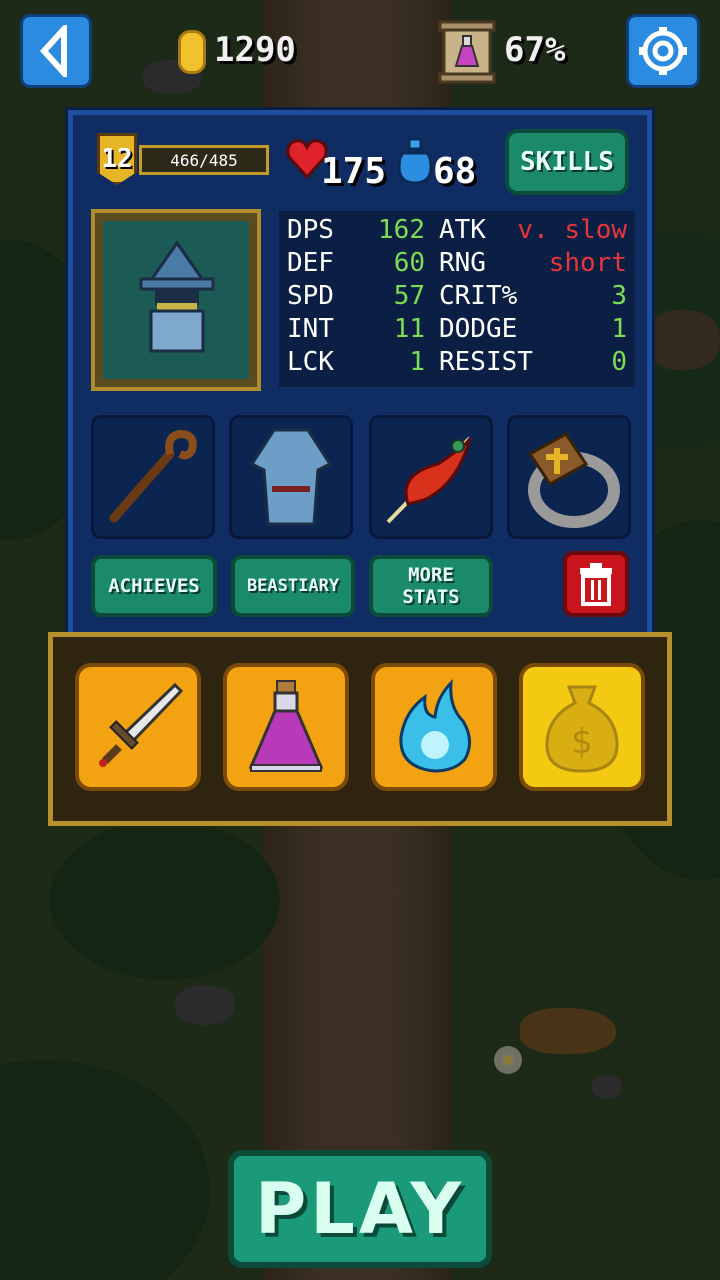 This screenshot has height=1280, width=720. Describe the element at coordinates (310, 329) in the screenshot. I see `stat-label: INT` at that location.